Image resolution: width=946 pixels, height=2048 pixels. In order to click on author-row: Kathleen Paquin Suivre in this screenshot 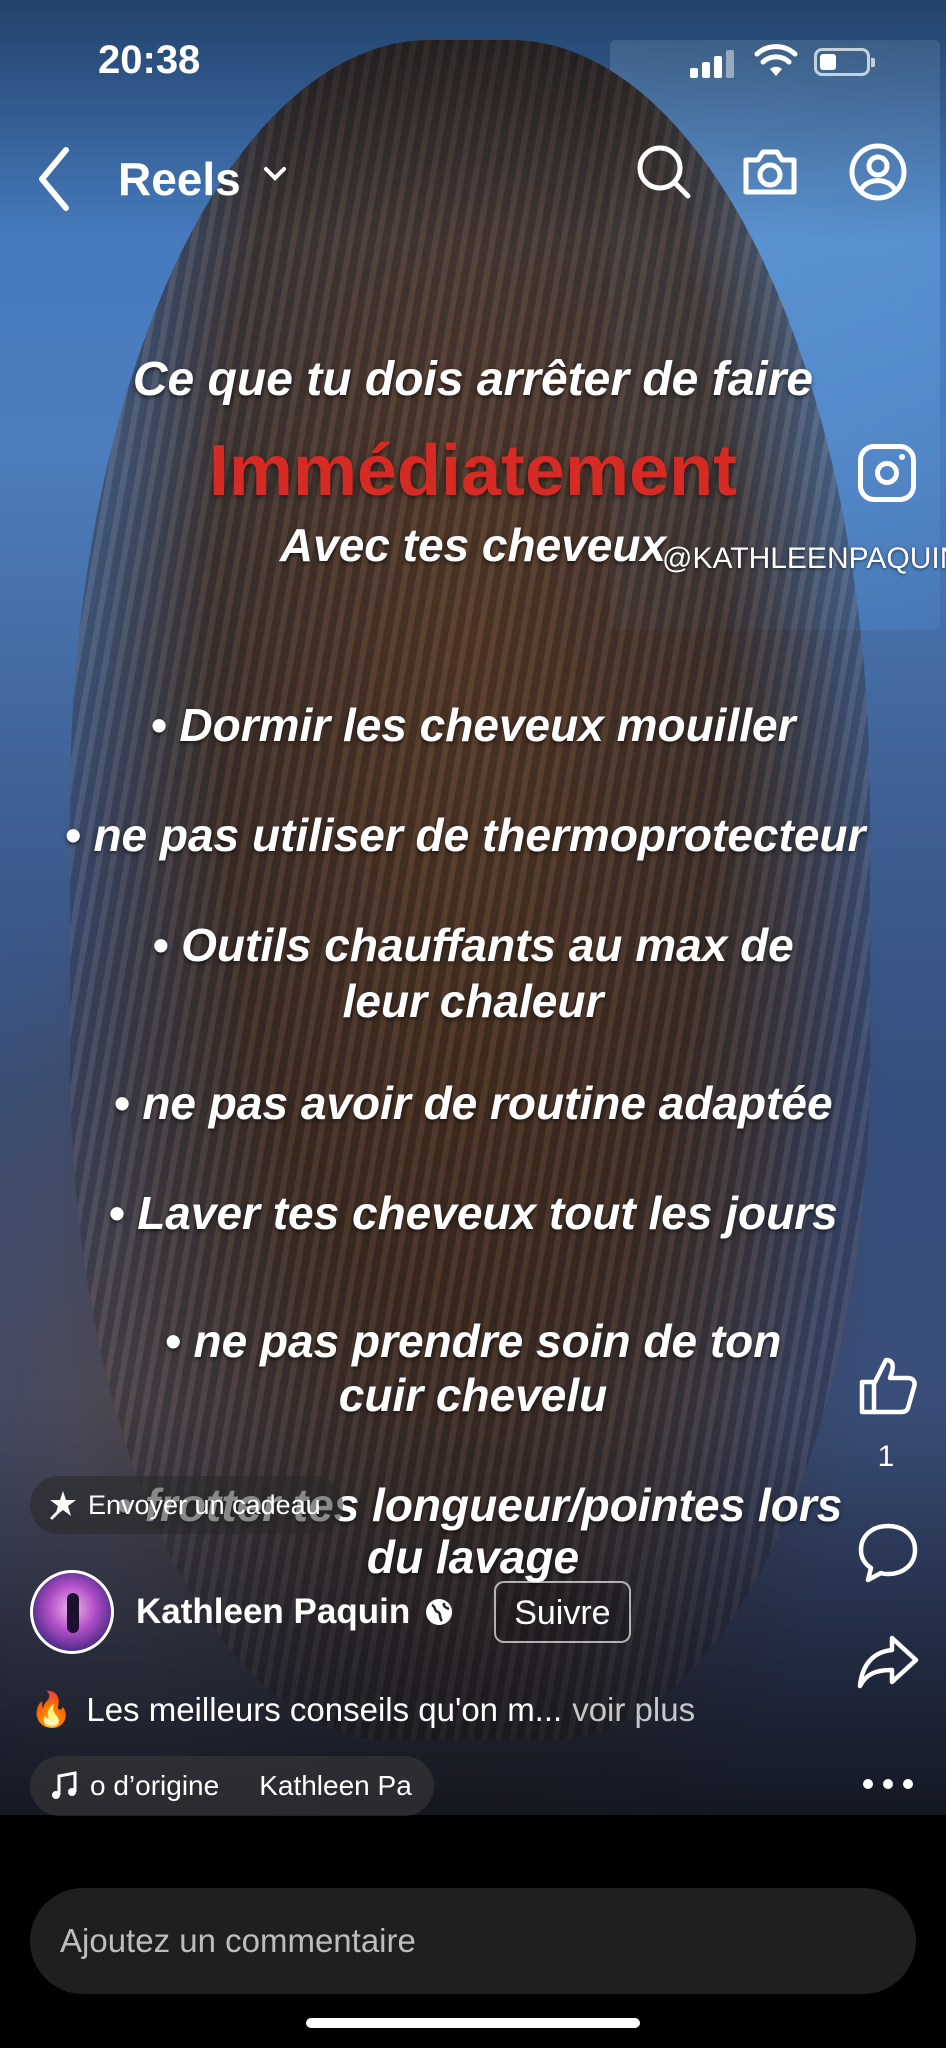, I will do `click(330, 1612)`.